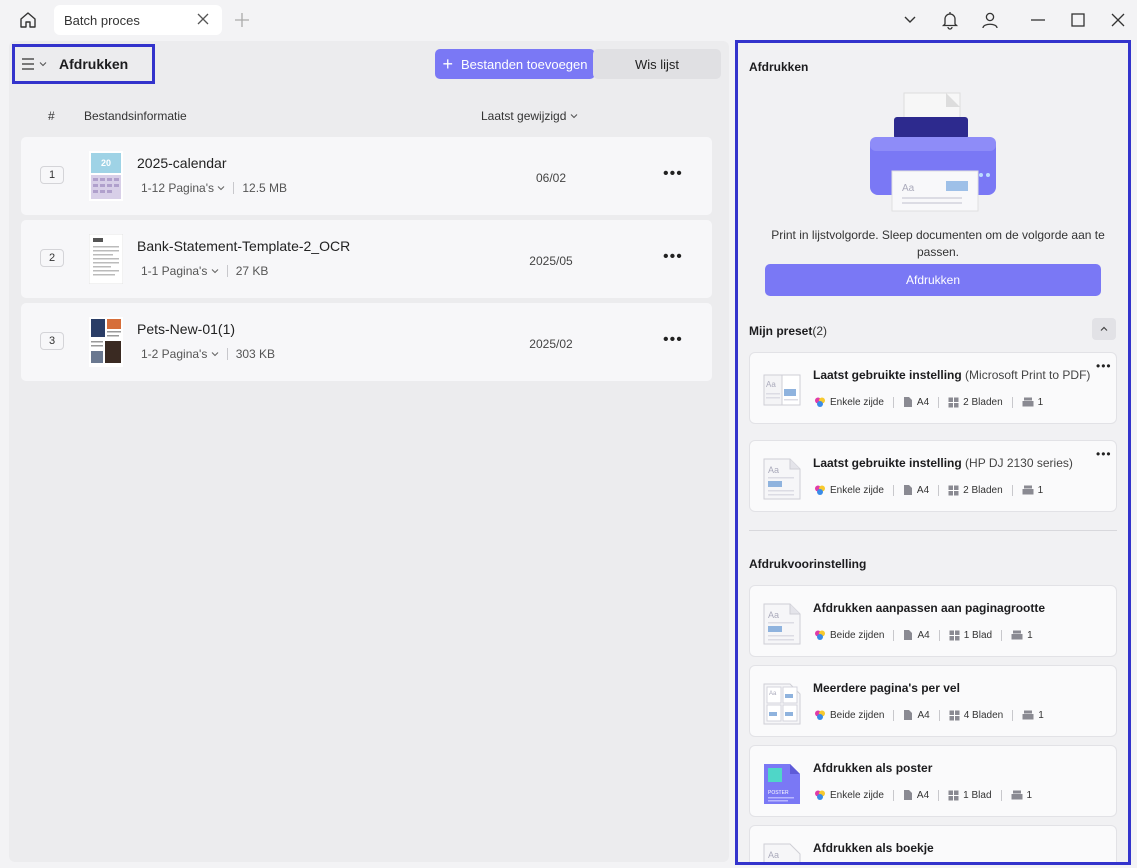 The width and height of the screenshot is (1137, 868). What do you see at coordinates (1078, 20) in the screenshot?
I see `maximize-icon` at bounding box center [1078, 20].